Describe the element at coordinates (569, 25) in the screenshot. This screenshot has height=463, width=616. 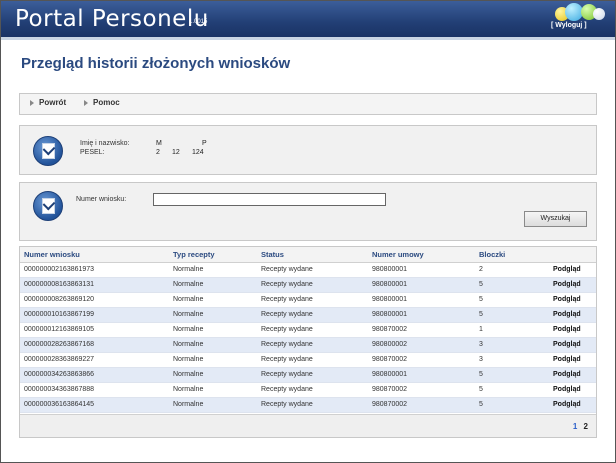
I see `logout-link: [ Wyloguj ]` at that location.